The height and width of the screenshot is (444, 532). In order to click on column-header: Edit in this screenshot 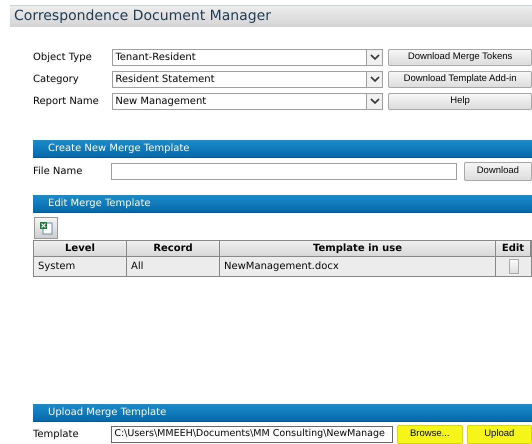, I will do `click(513, 248)`.